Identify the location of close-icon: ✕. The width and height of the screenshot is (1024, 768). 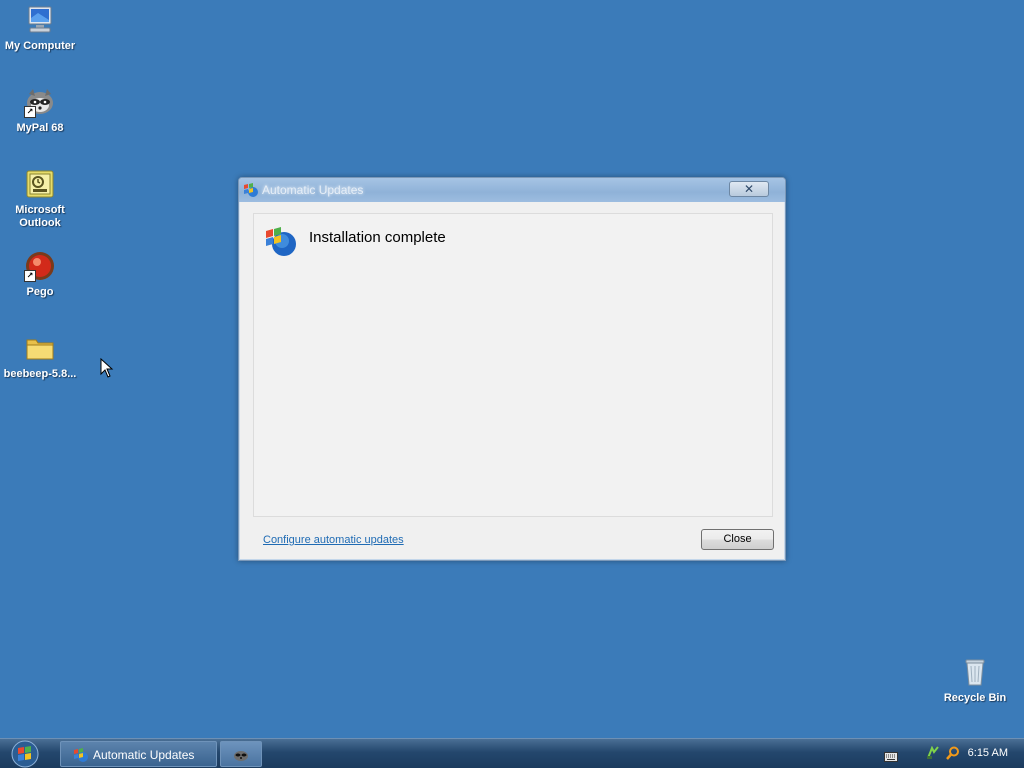
(749, 189).